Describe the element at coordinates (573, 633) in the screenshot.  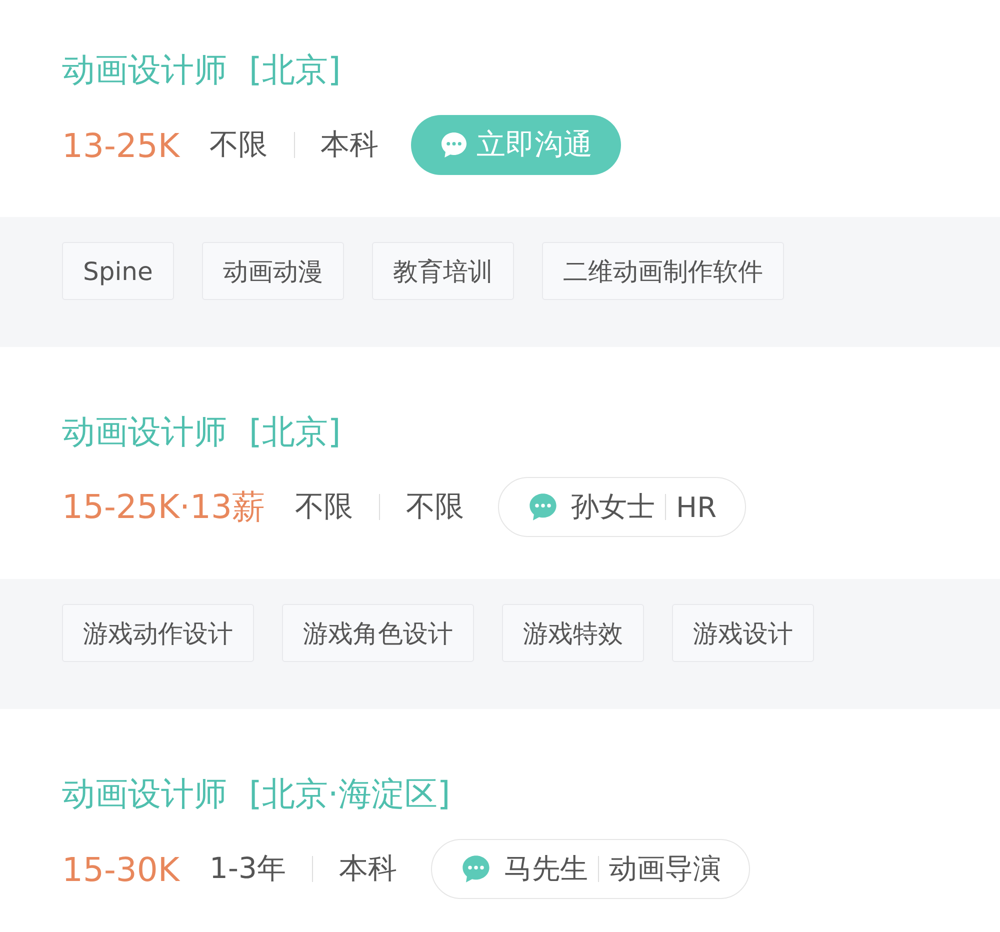
I see `skill-tag: 游戏特效` at that location.